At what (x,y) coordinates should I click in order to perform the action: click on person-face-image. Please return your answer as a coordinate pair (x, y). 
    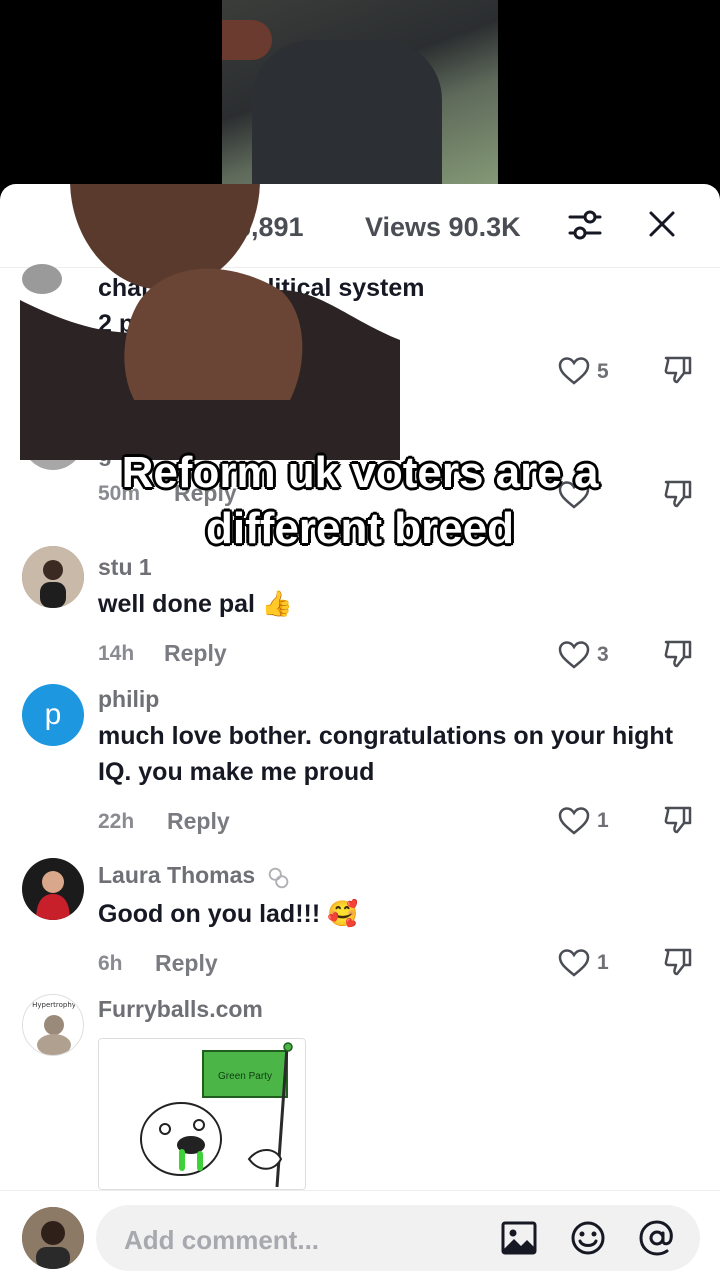
    Looking at the image, I should click on (210, 322).